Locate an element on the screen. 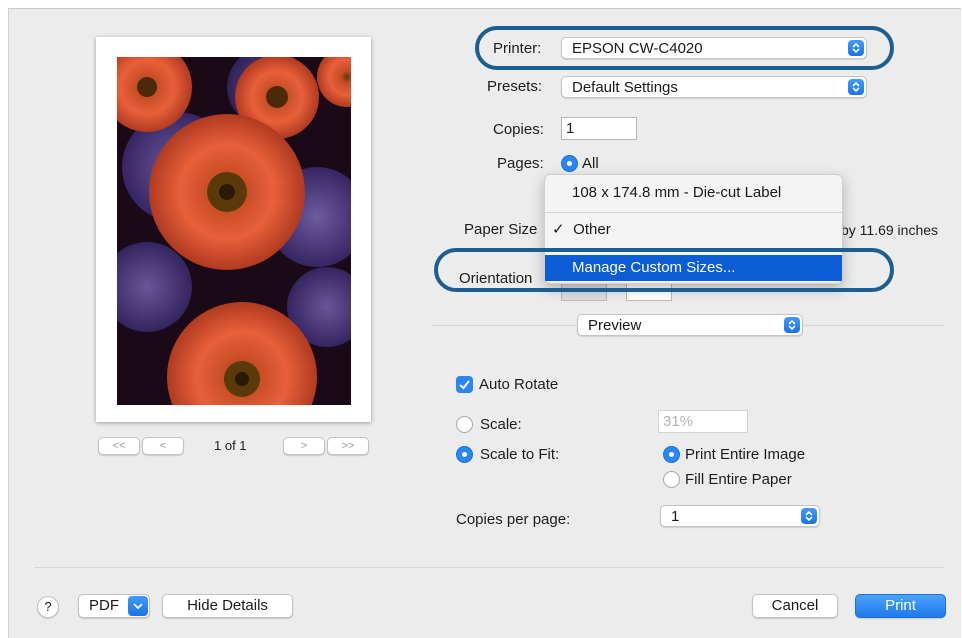  page-indicator: 1 of 1 is located at coordinates (230, 445).